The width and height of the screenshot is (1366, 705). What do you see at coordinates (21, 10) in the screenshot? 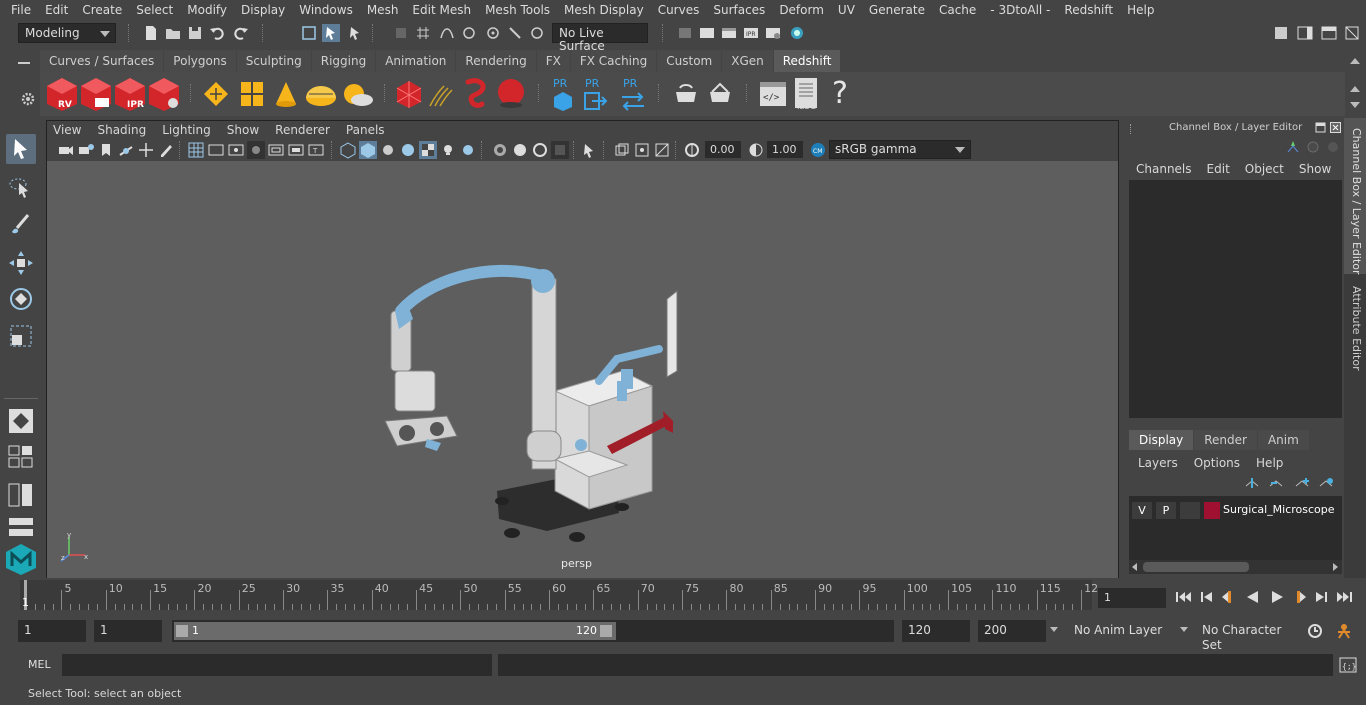
I see `menu-file: File` at bounding box center [21, 10].